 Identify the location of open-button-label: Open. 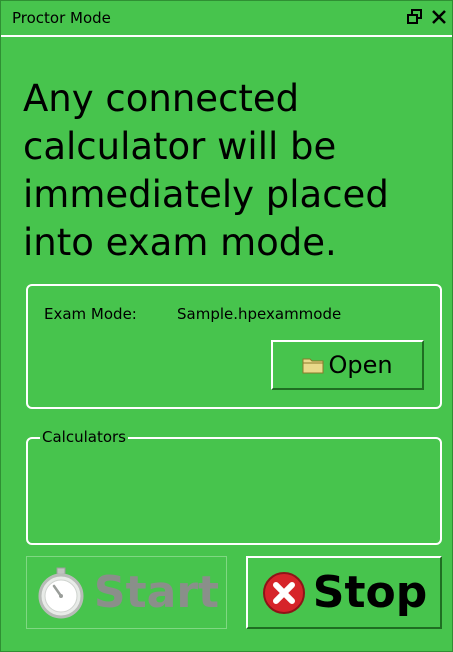
(360, 365).